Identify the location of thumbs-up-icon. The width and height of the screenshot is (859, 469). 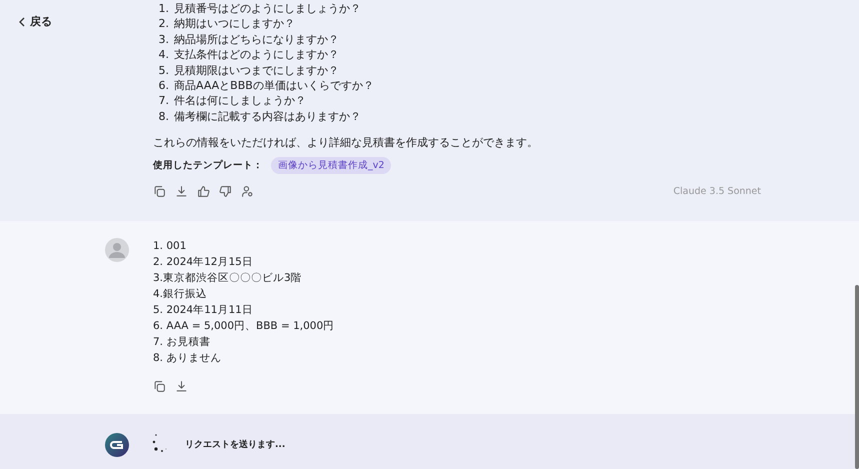
(203, 191).